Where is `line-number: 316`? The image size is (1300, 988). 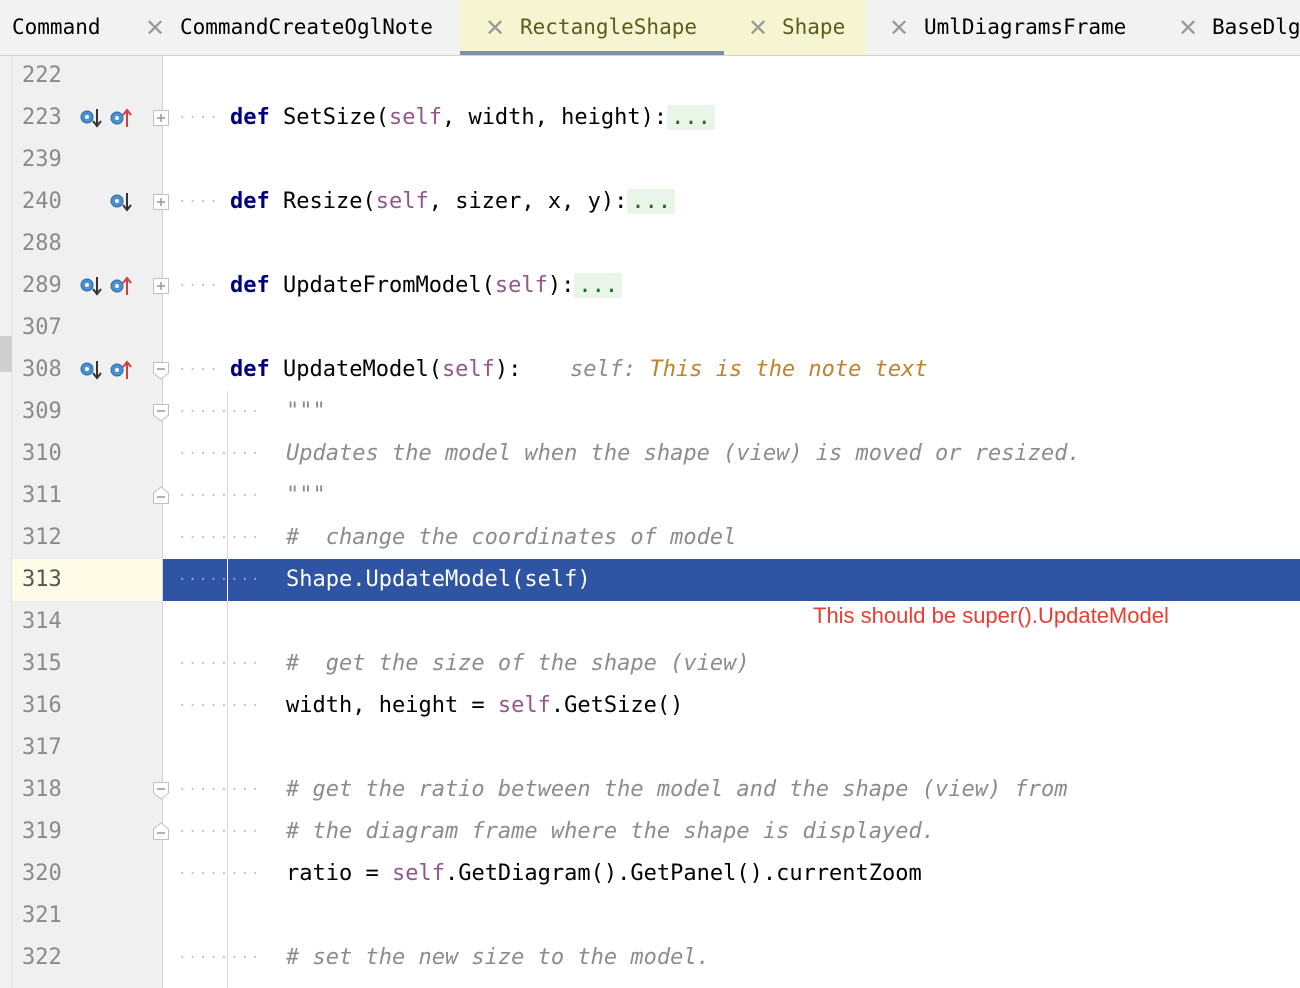 line-number: 316 is located at coordinates (42, 705).